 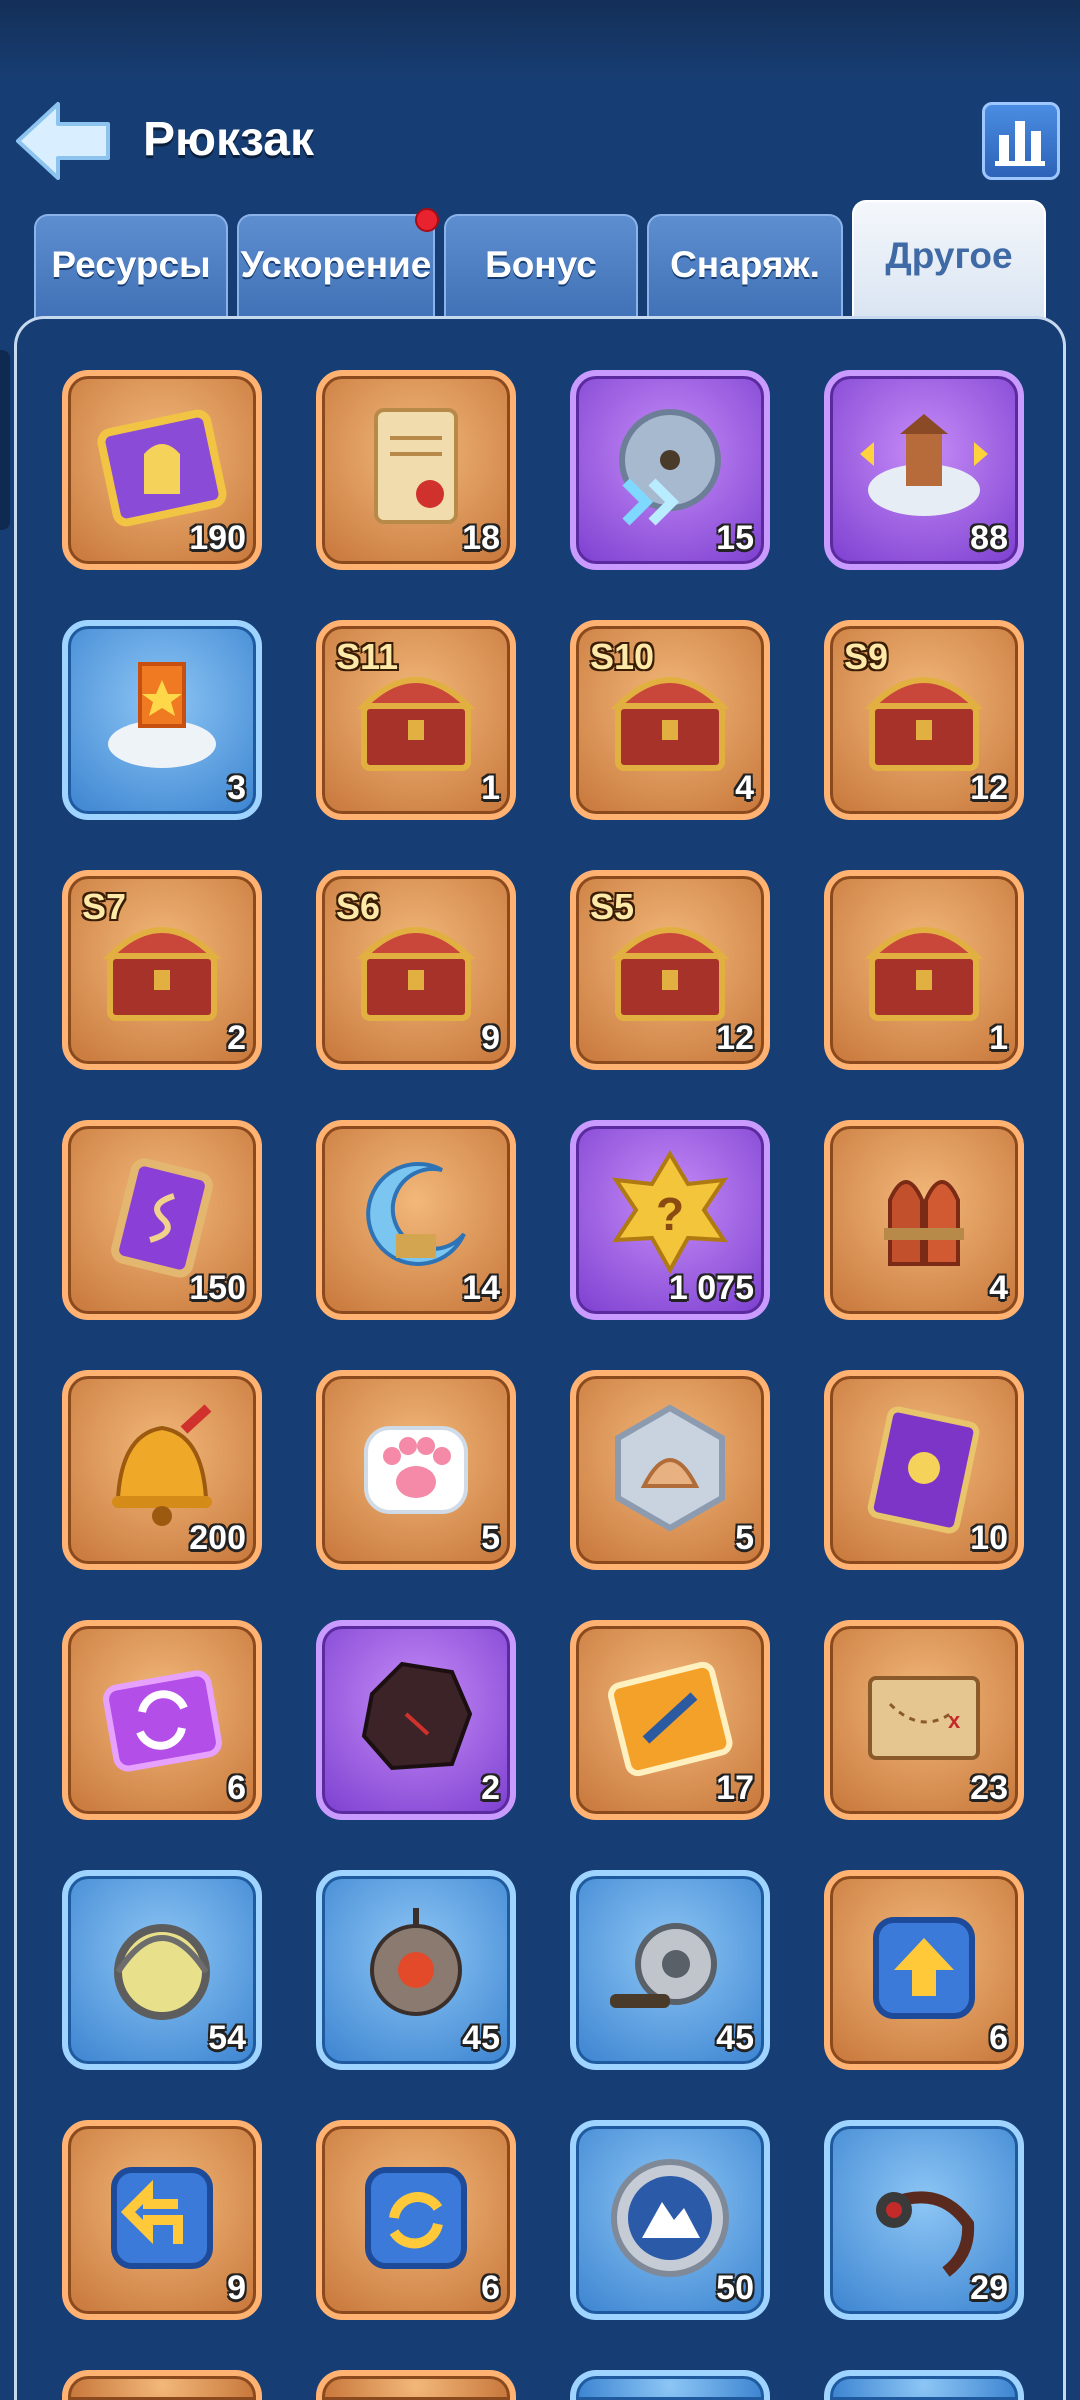 What do you see at coordinates (612, 907) in the screenshot?
I see `season-label: S5` at bounding box center [612, 907].